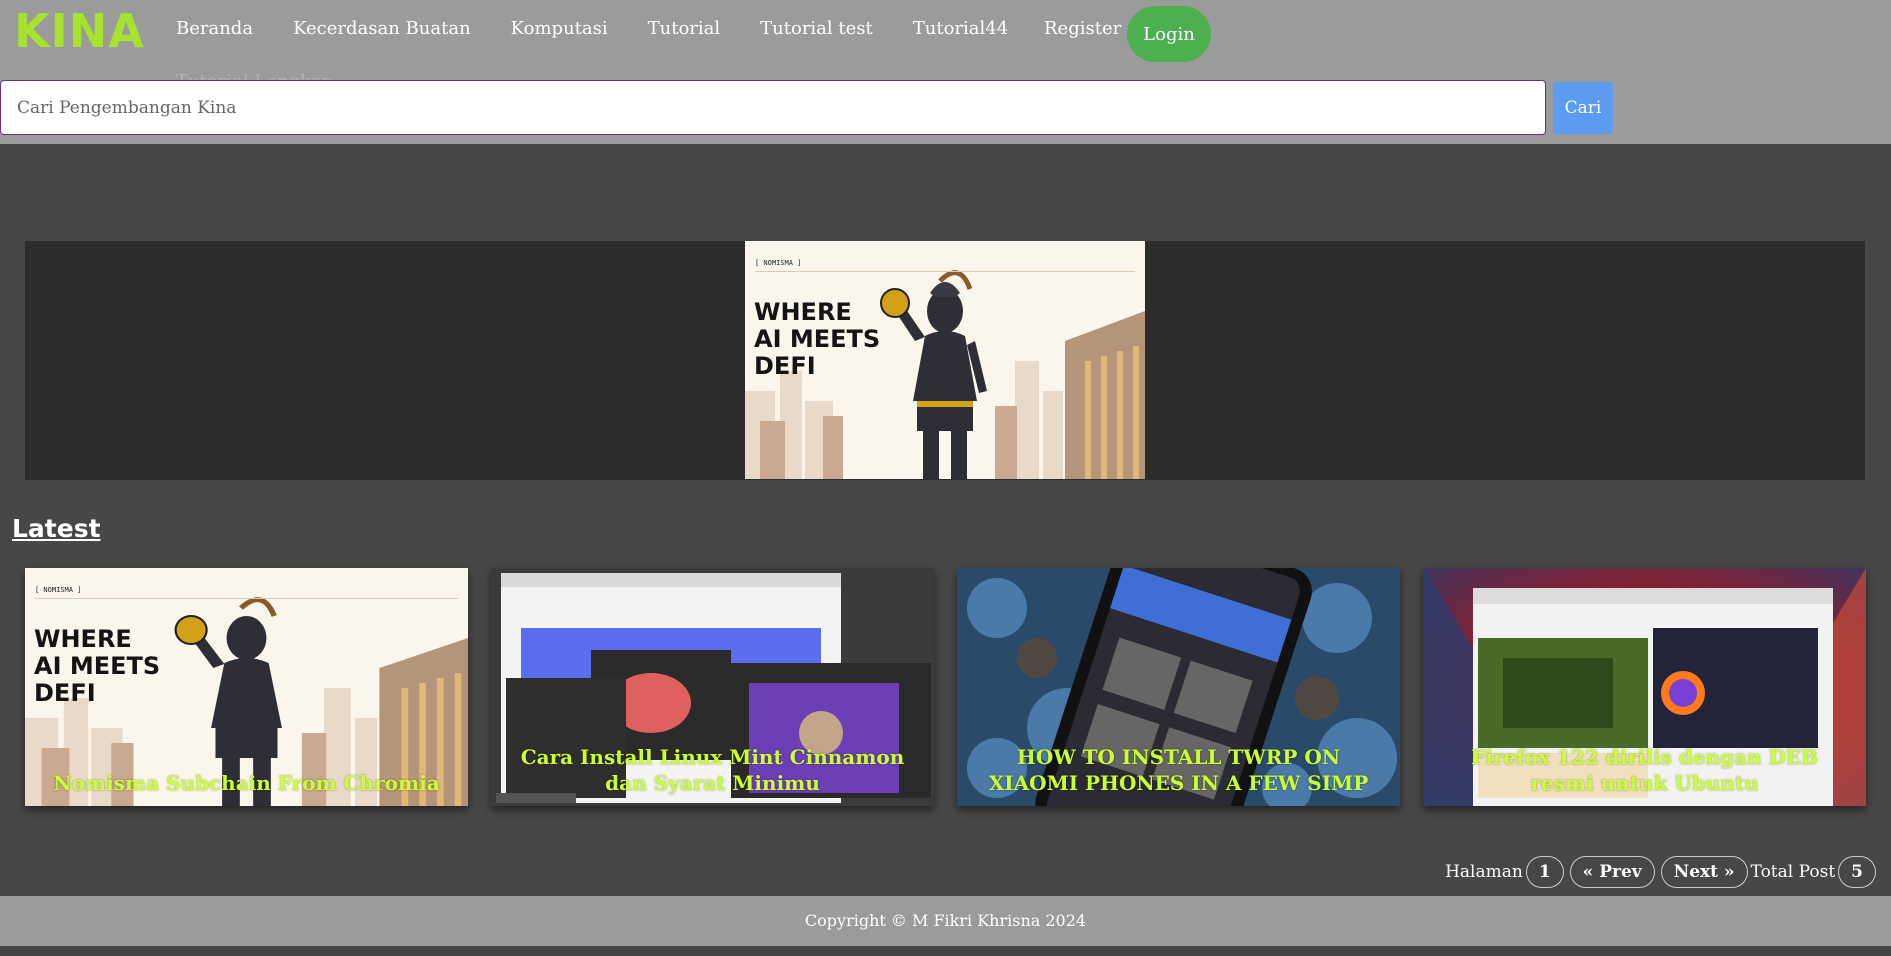  I want to click on nav-komputasi: Komputasi, so click(559, 28).